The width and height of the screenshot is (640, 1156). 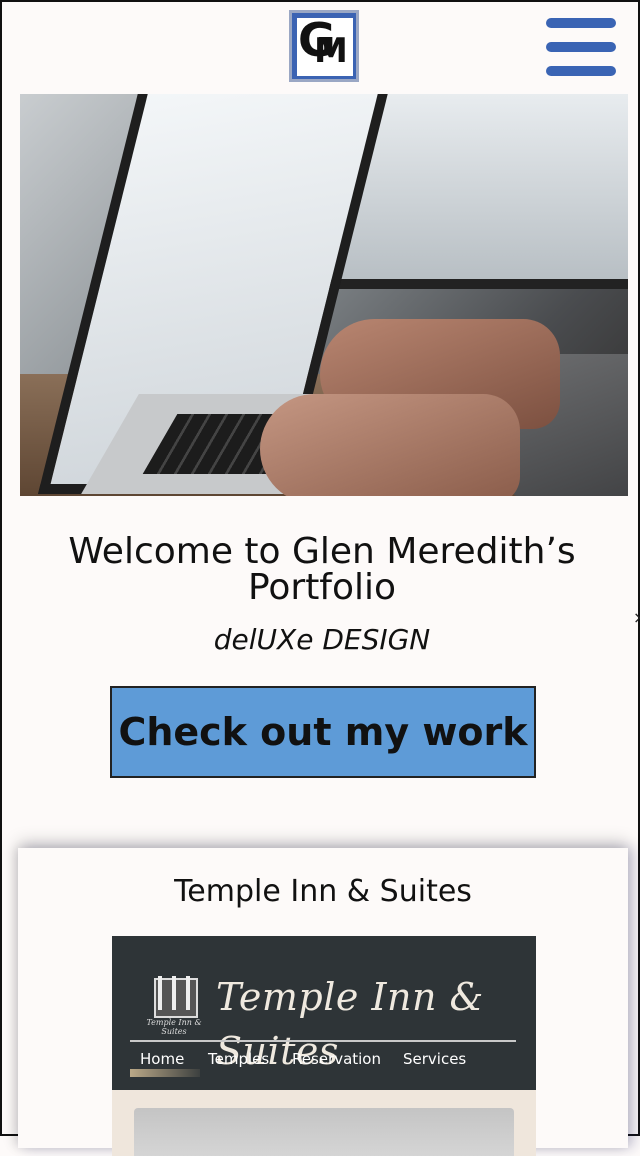 I want to click on preview-divider, so click(x=323, y=1041).